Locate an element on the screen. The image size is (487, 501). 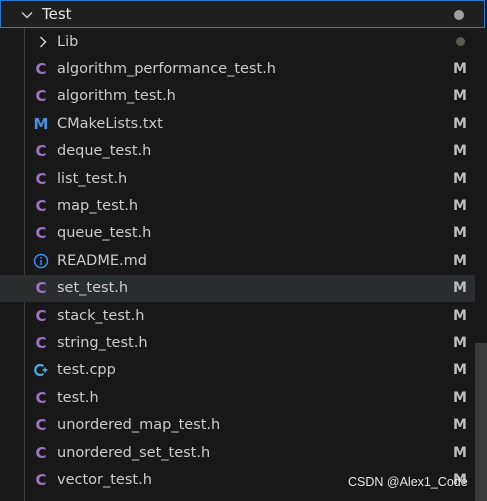
tree-item-label: set_test.h is located at coordinates (93, 288).